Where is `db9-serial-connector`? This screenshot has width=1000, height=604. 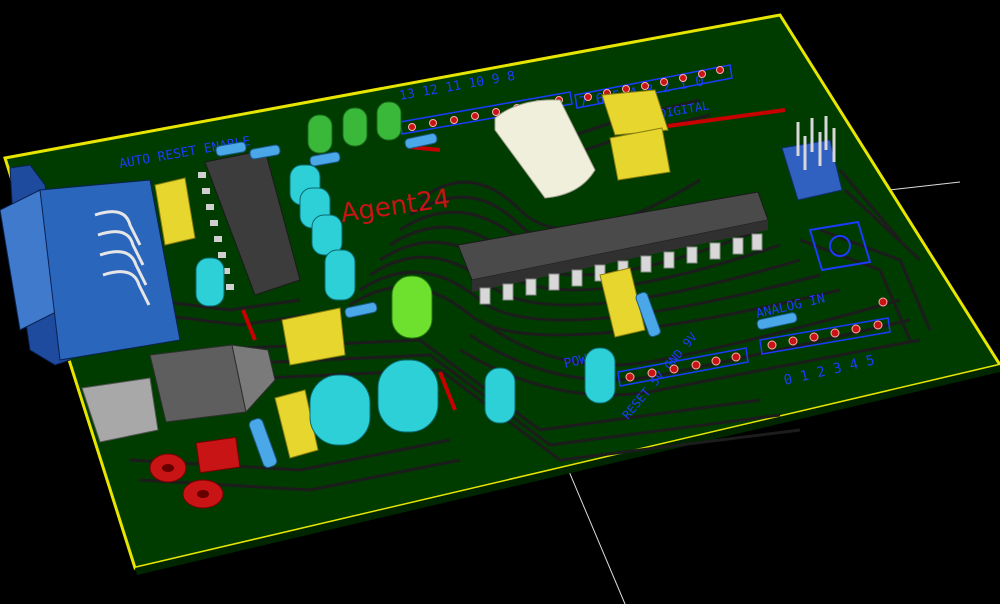
db9-serial-connector is located at coordinates (90, 265).